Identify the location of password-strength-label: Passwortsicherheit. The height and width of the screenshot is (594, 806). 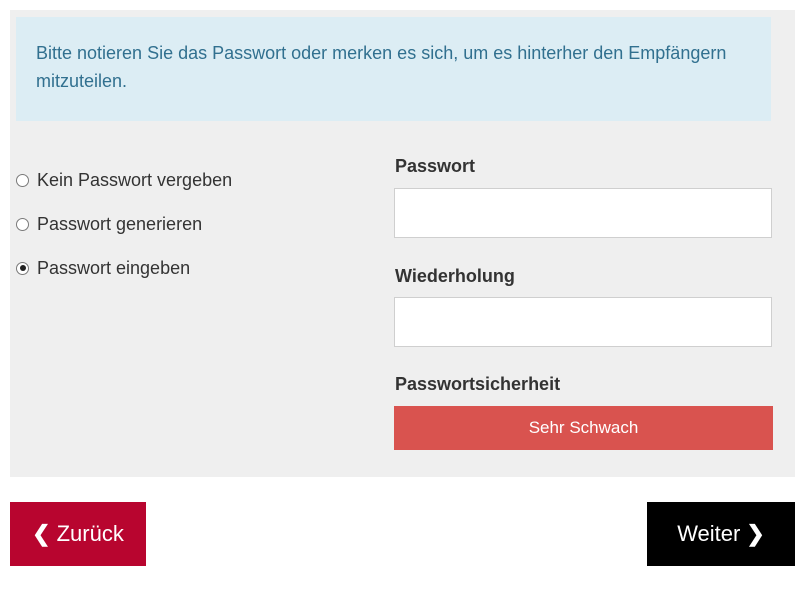
(478, 384).